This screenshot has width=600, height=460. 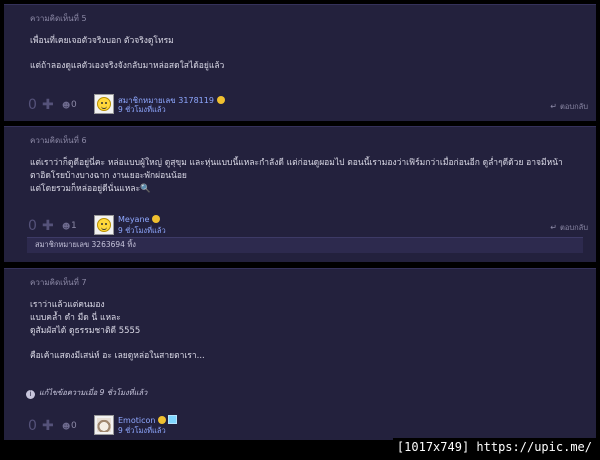 What do you see at coordinates (58, 140) in the screenshot?
I see `comment-number: ความคิดเห็นที่ 6` at bounding box center [58, 140].